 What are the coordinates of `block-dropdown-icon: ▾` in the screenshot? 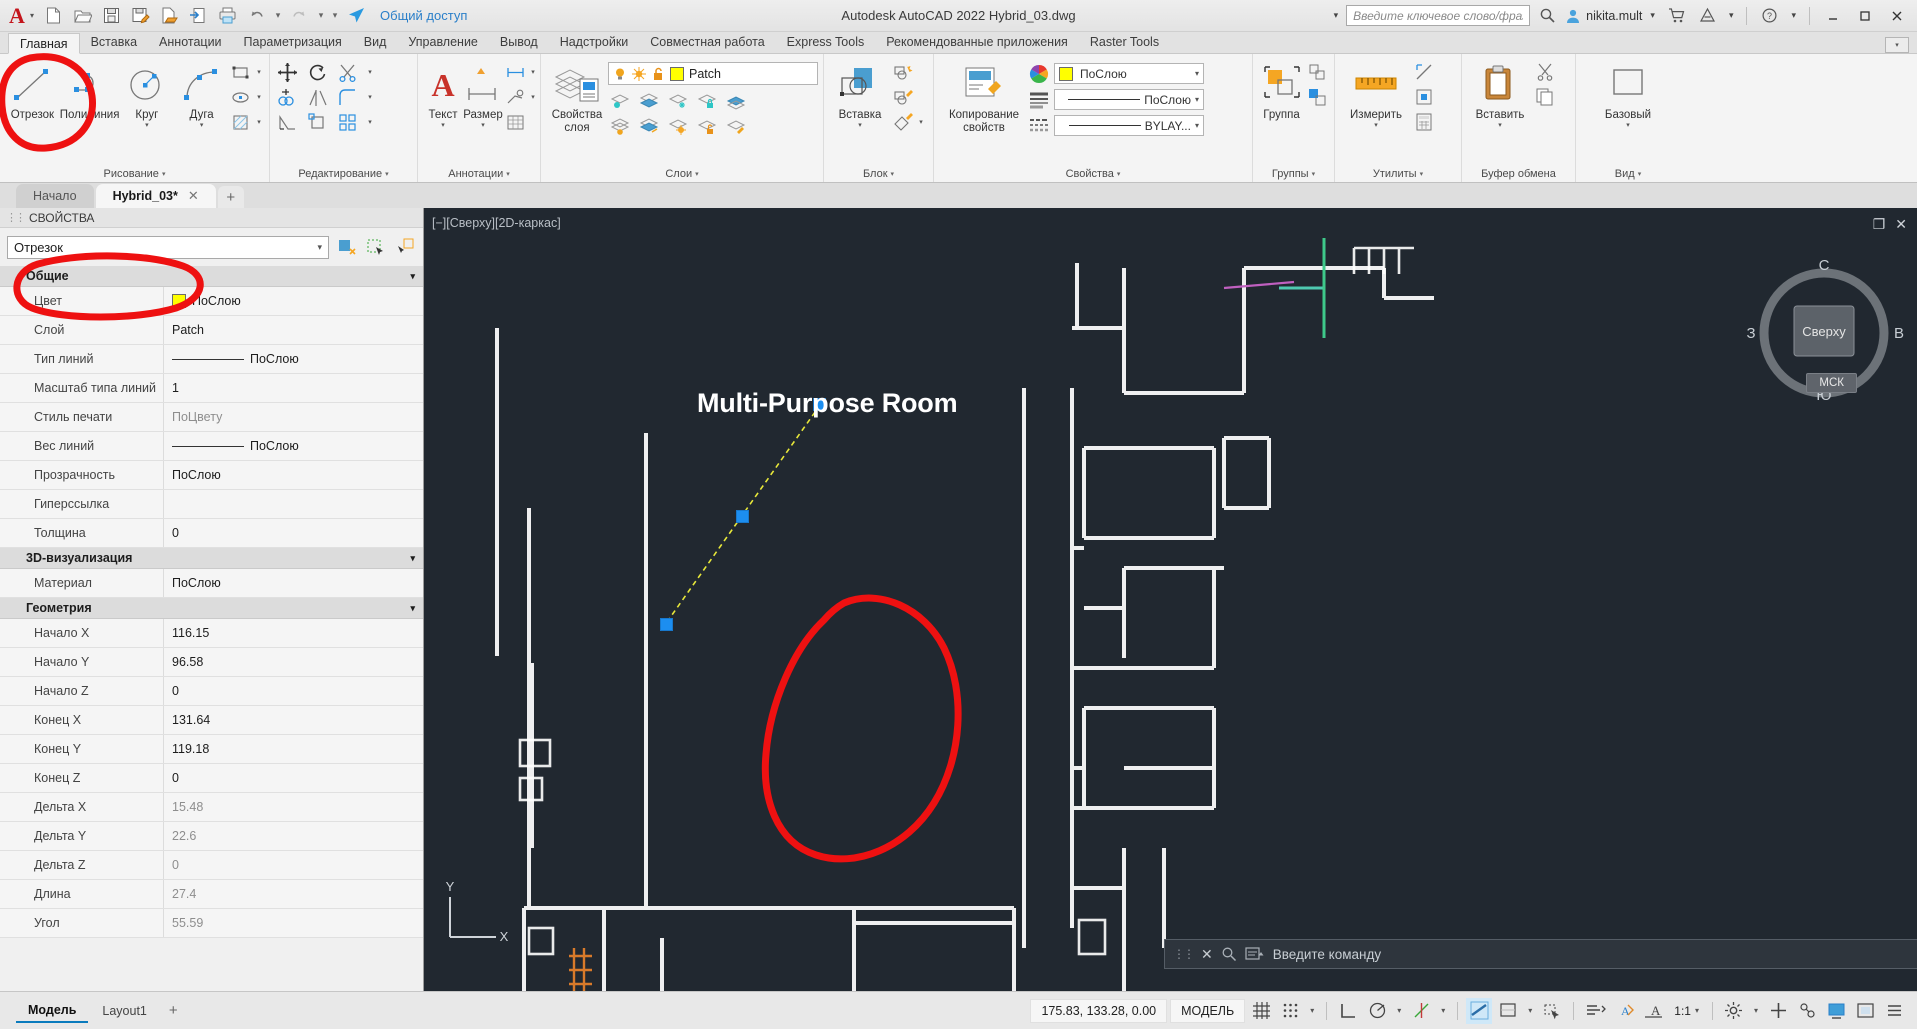 It's located at (921, 122).